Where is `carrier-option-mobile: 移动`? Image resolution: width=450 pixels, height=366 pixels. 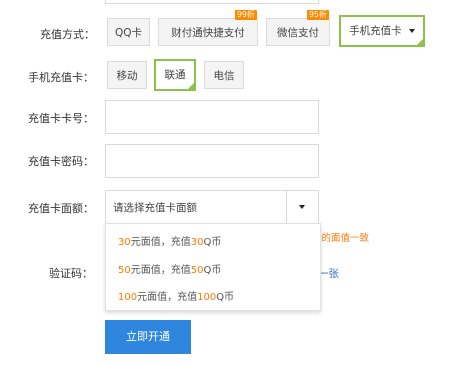
carrier-option-mobile: 移动 is located at coordinates (127, 75).